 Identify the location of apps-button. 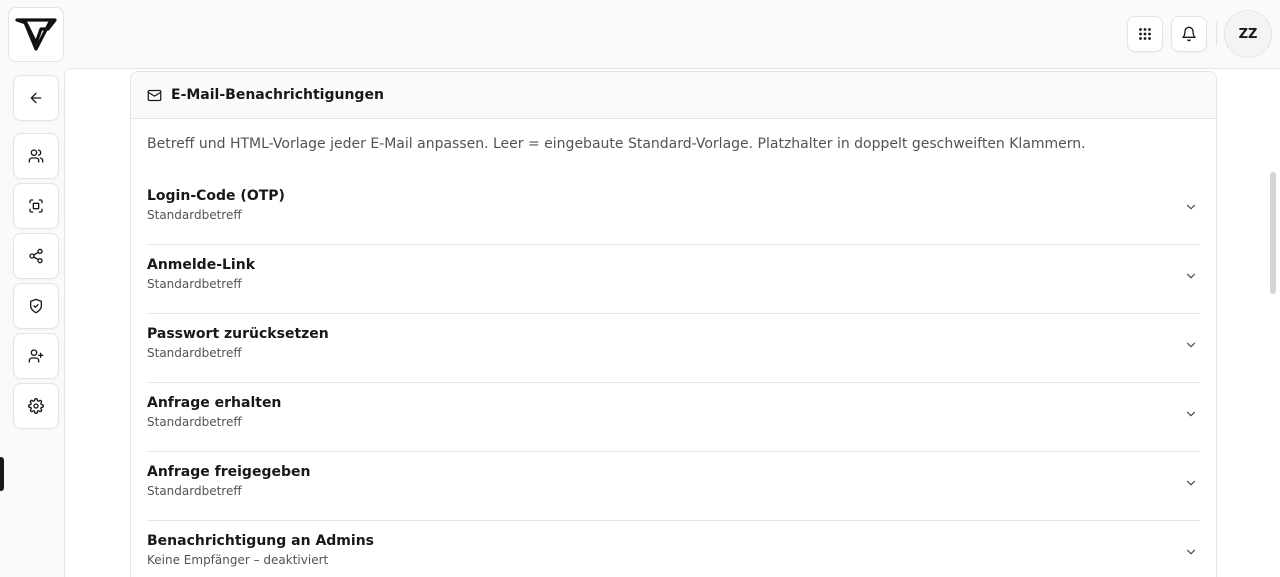
(1145, 34).